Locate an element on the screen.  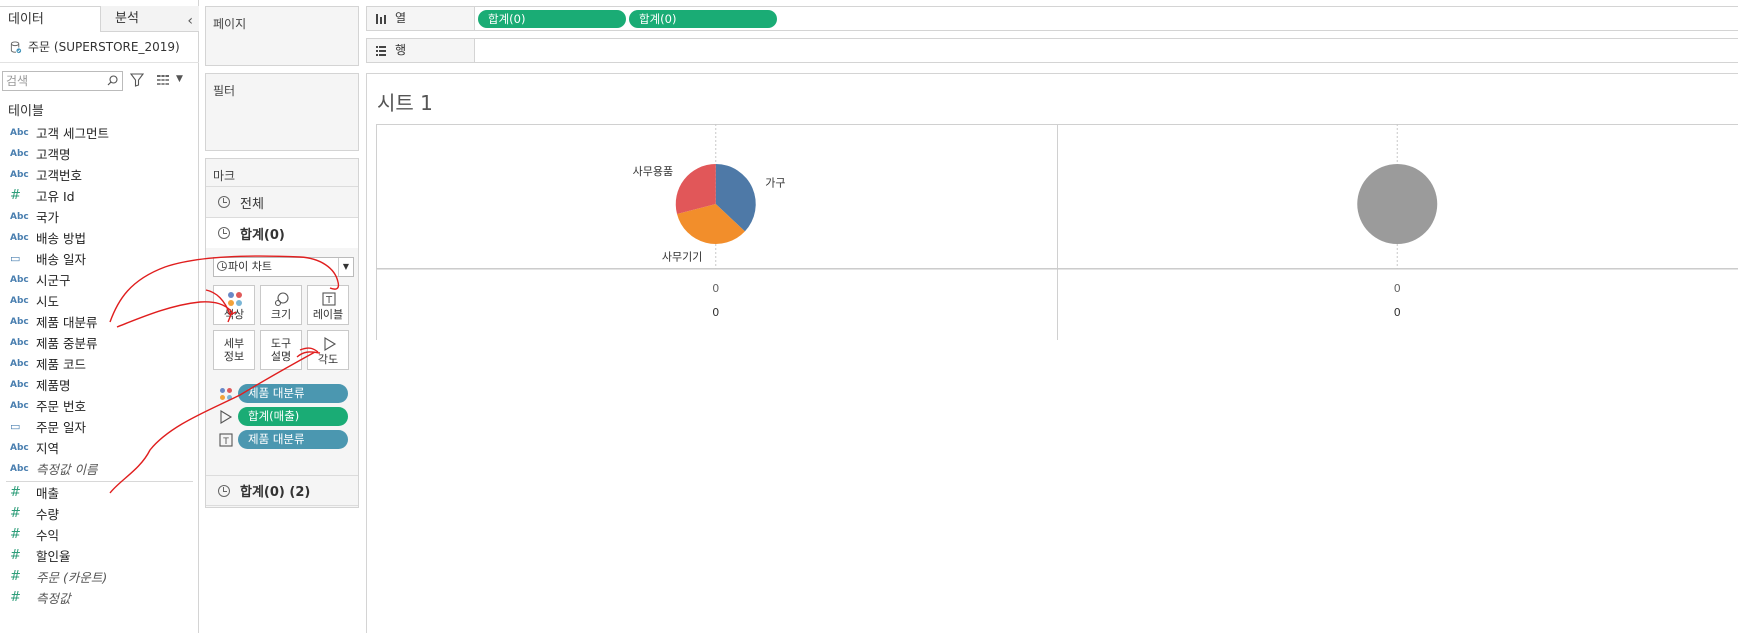
marks-tab-all-label: 전체 is located at coordinates (252, 204).